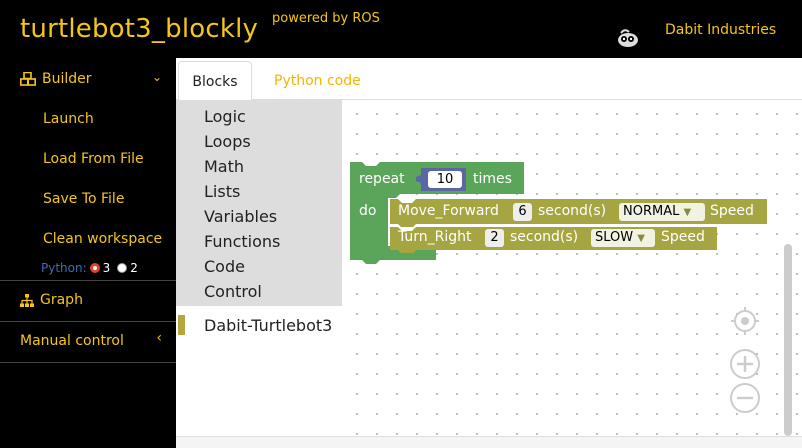 The image size is (802, 448). What do you see at coordinates (134, 268) in the screenshot?
I see `python2-option-label: 2` at bounding box center [134, 268].